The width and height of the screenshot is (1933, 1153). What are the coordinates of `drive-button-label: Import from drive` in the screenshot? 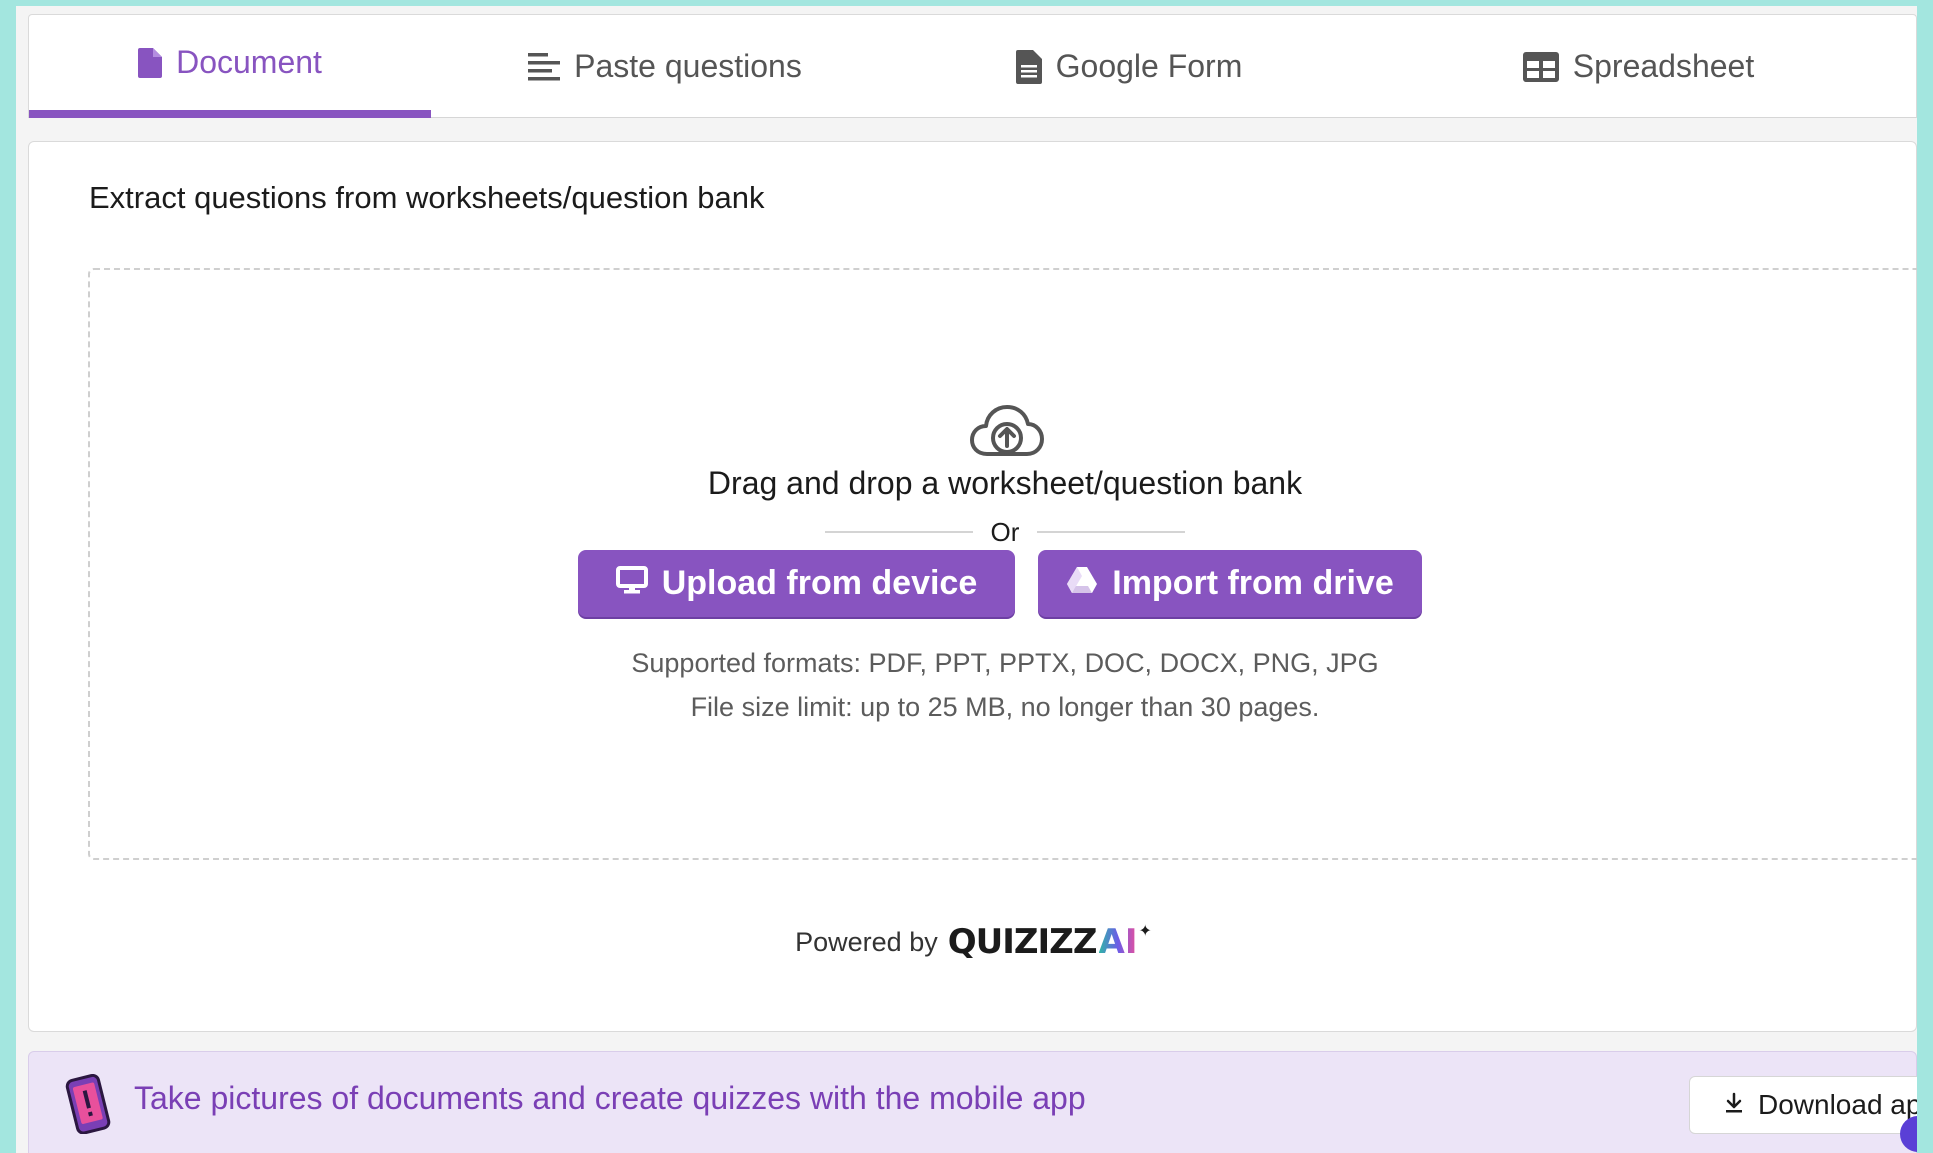 It's located at (1253, 583).